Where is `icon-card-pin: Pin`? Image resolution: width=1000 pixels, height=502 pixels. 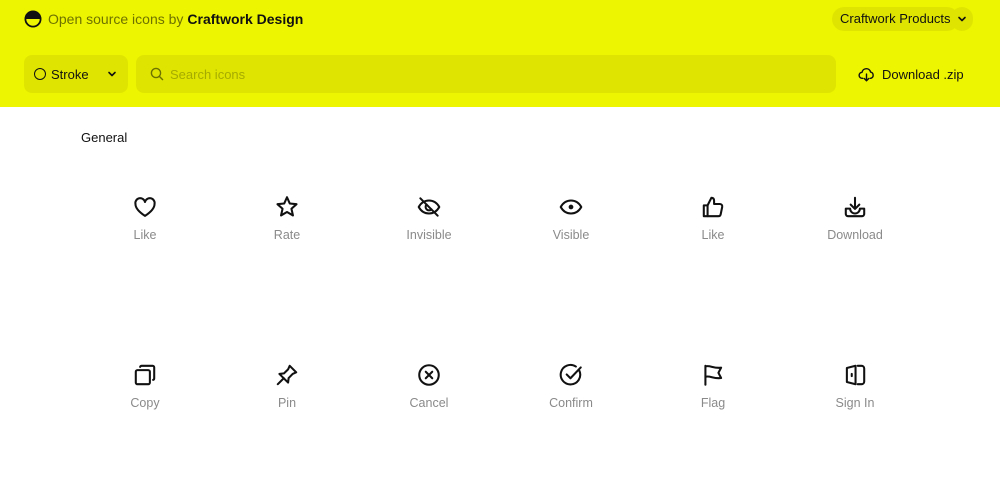 icon-card-pin: Pin is located at coordinates (287, 432).